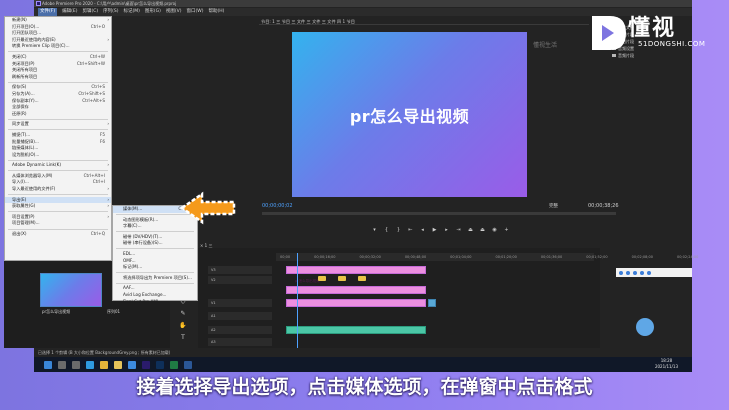 The width and height of the screenshot is (729, 410). I want to click on windows-start-icon, so click(48, 364).